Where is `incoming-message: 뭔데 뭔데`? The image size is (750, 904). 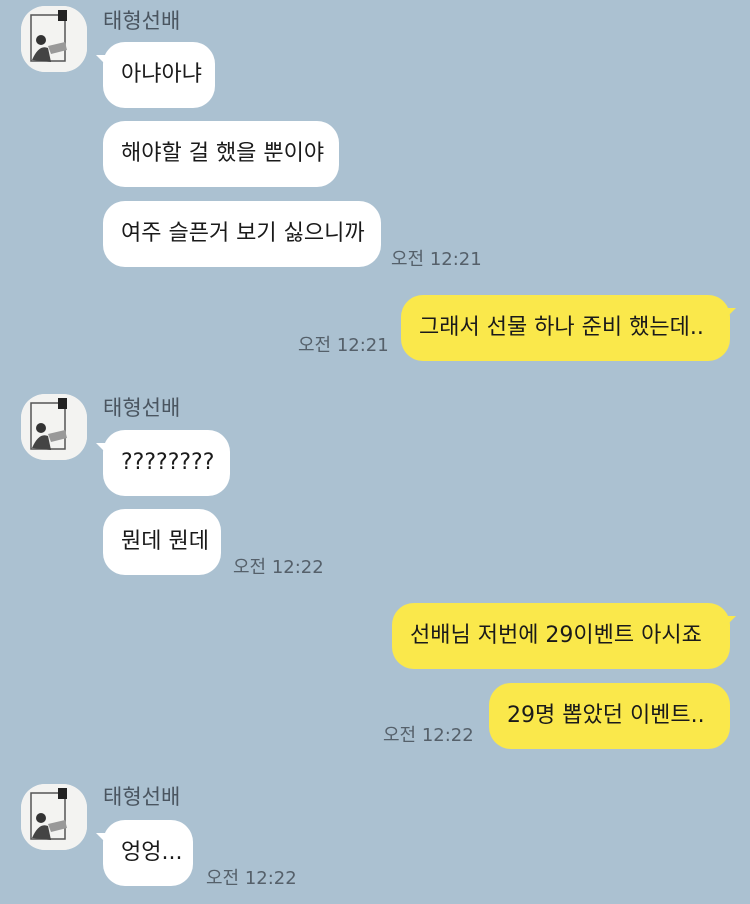 incoming-message: 뭔데 뭔데 is located at coordinates (162, 542).